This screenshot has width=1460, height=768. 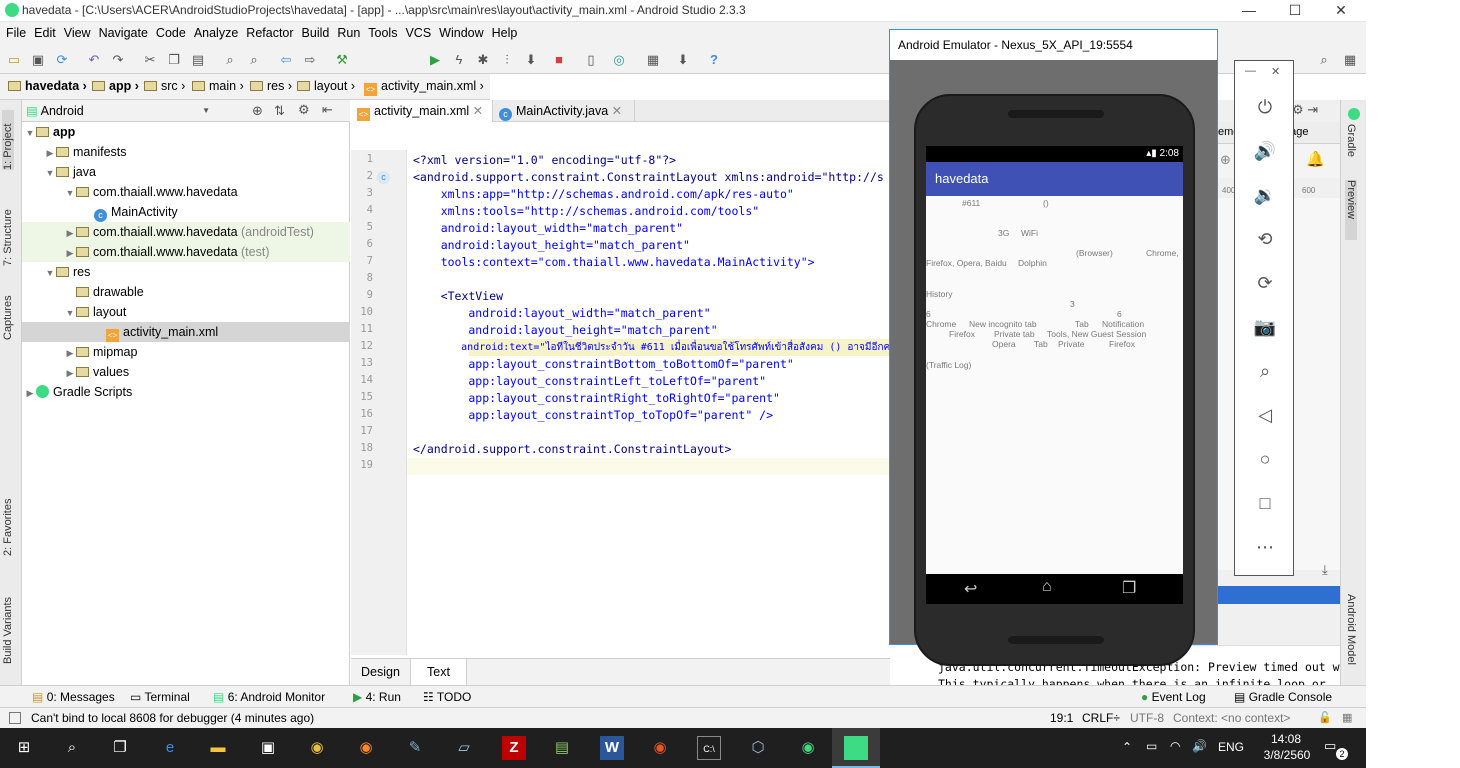 I want to click on menu-vcs: VCS, so click(x=418, y=31).